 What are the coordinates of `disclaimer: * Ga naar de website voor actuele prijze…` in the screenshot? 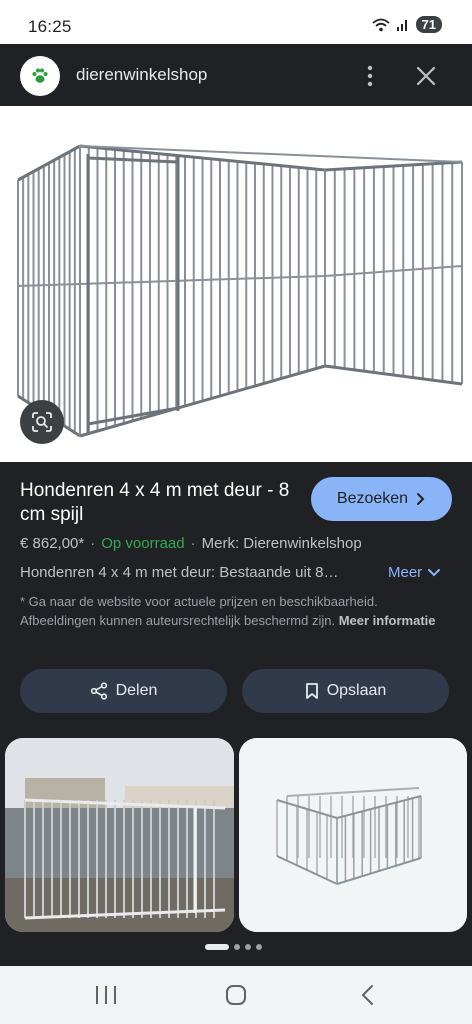 It's located at (230, 611).